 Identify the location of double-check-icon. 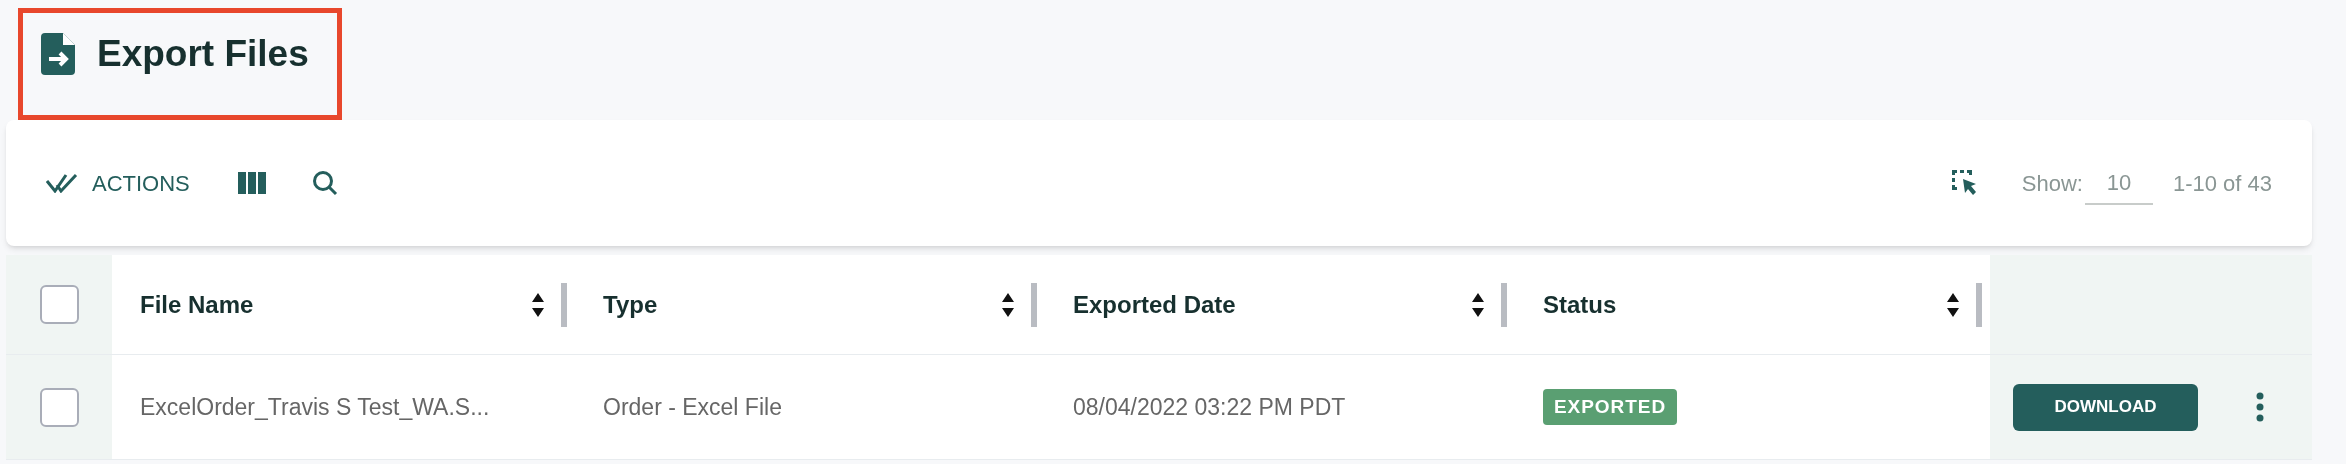
(62, 183).